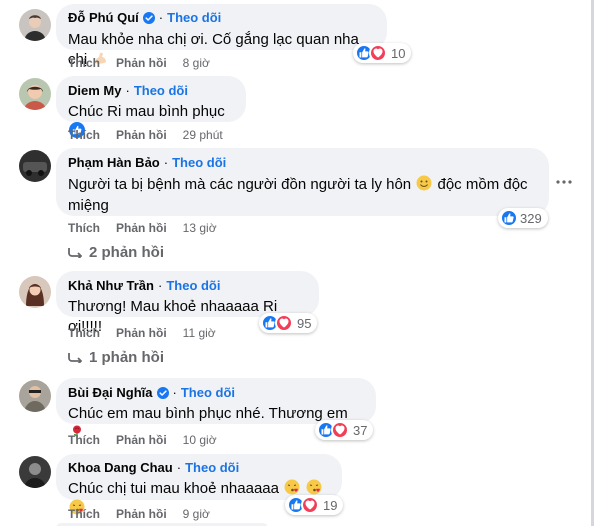  What do you see at coordinates (208, 413) in the screenshot?
I see `comment-text: Chúc em mau bình phục nhé. Thương em` at bounding box center [208, 413].